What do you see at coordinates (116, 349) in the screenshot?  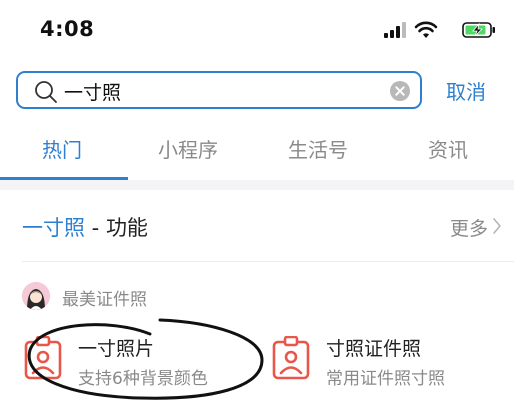 I see `result-title: 一寸照片` at bounding box center [116, 349].